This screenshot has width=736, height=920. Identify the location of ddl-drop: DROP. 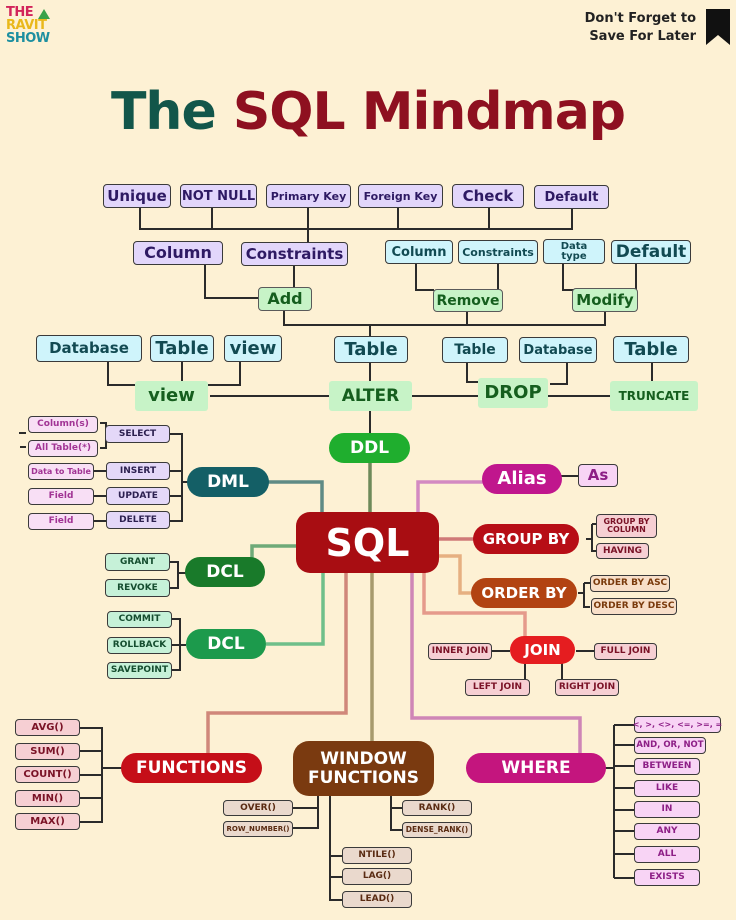
(513, 393).